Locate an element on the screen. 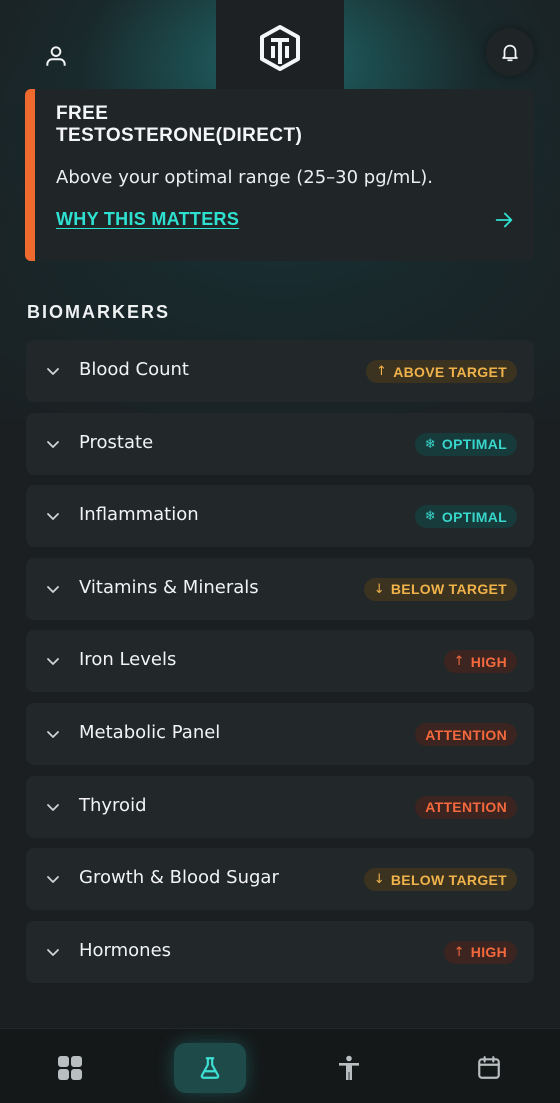 This screenshot has width=560, height=1103. biomarker-row: Metabolic Panel ATTENTION is located at coordinates (280, 734).